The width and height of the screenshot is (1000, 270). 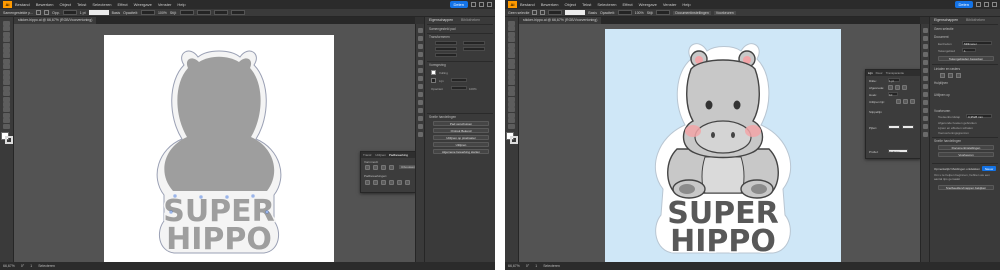 What do you see at coordinates (9, 266) in the screenshot?
I see `zoom-level: 66,67%` at bounding box center [9, 266].